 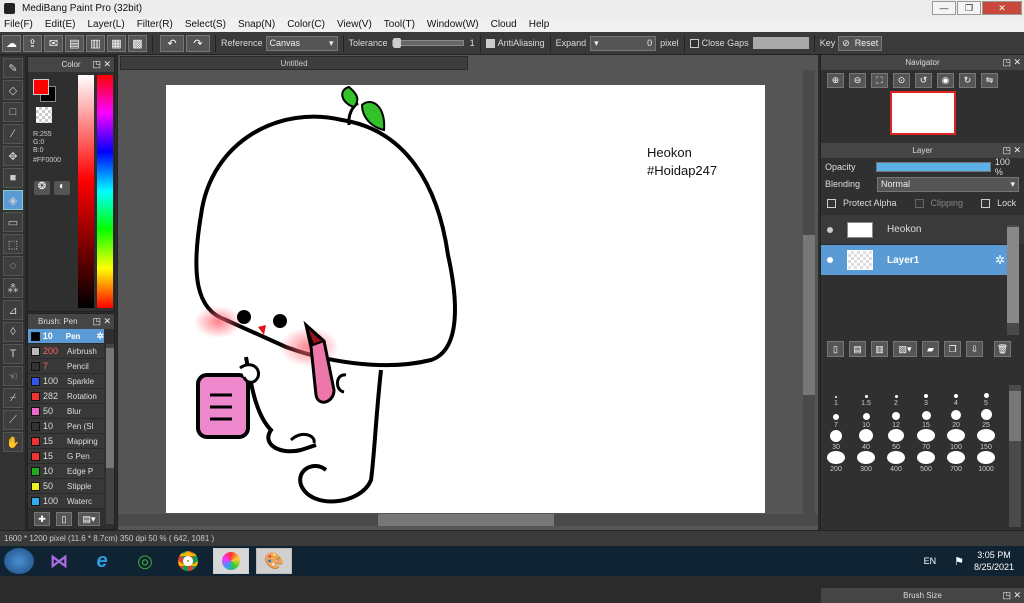 What do you see at coordinates (956, 462) in the screenshot?
I see `brush-size-cell: 700` at bounding box center [956, 462].